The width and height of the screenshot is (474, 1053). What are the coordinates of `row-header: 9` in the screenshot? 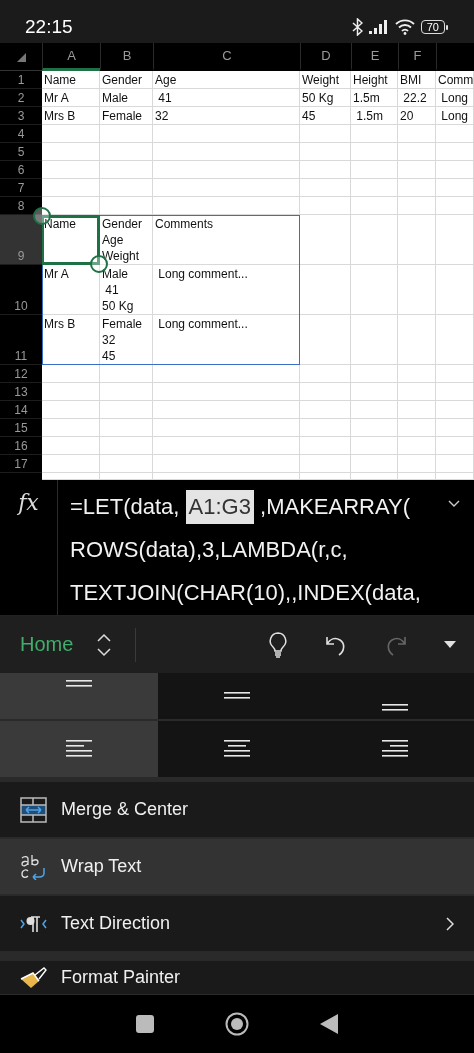 It's located at (21, 240).